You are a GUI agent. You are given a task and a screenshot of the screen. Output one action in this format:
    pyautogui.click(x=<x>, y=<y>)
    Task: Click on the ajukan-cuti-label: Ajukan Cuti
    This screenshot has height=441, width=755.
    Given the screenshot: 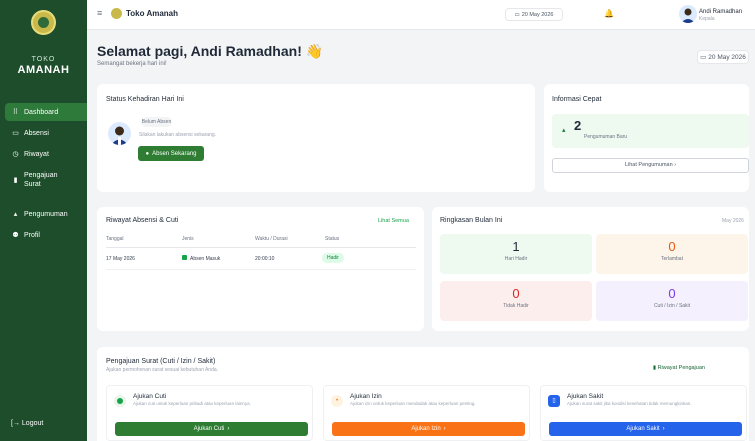 What is the action you would take?
    pyautogui.click(x=209, y=429)
    